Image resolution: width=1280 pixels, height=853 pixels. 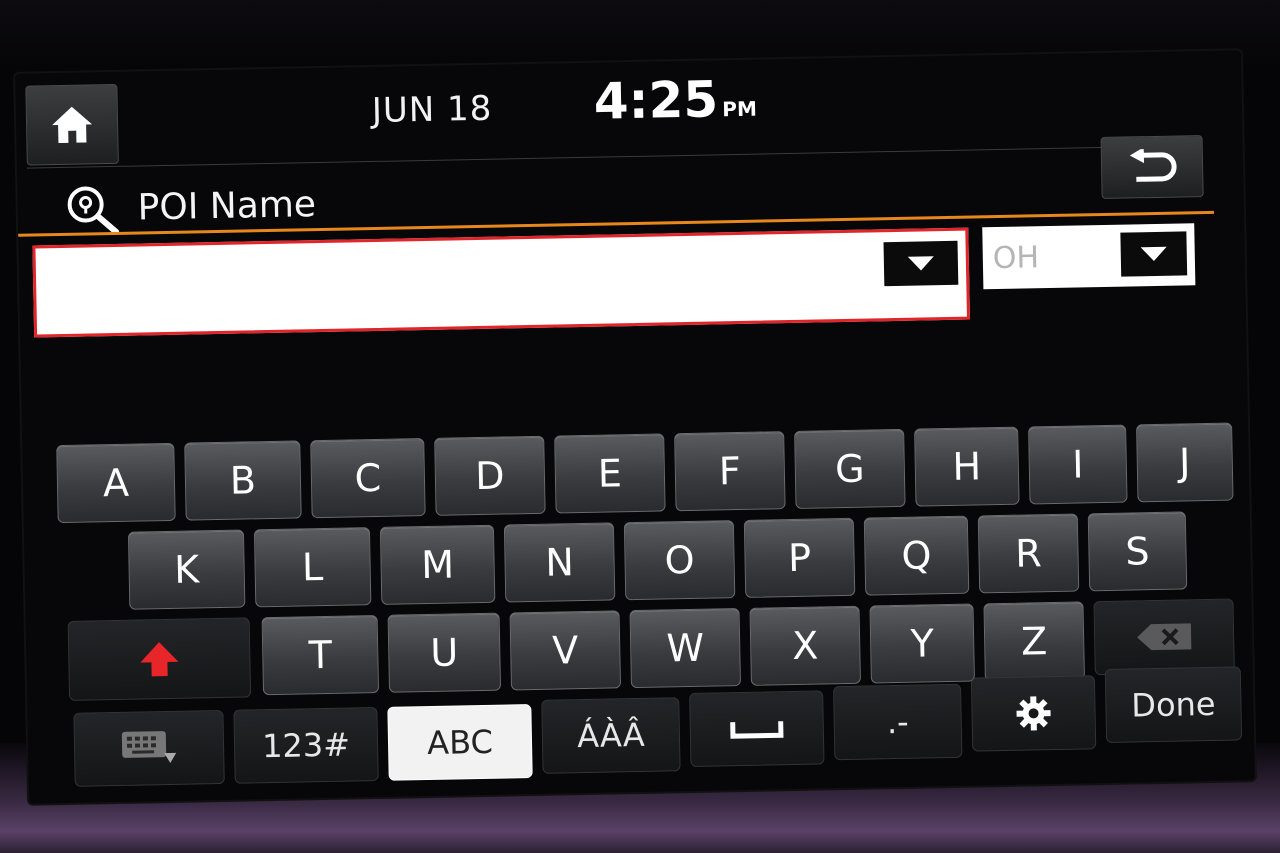 I want to click on key-q: Q, so click(x=916, y=555).